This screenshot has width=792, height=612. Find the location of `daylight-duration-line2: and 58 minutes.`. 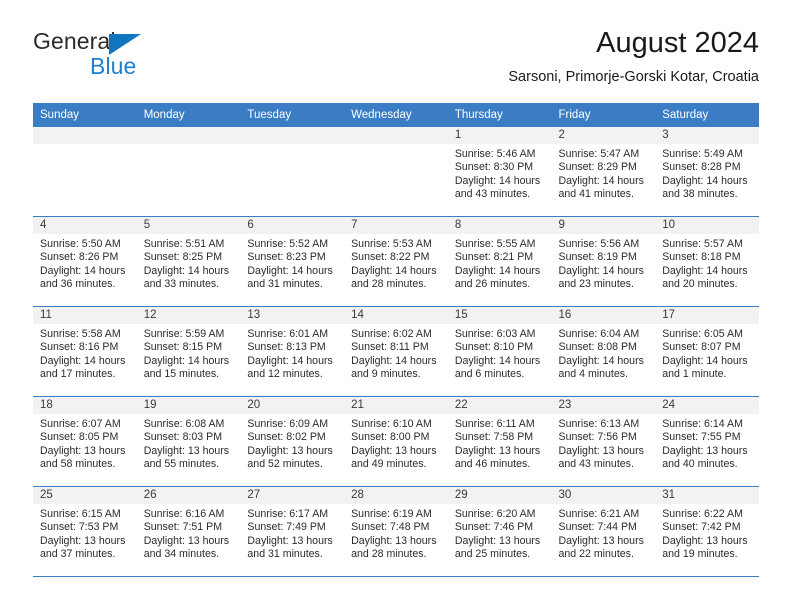

daylight-duration-line2: and 58 minutes. is located at coordinates (78, 464).